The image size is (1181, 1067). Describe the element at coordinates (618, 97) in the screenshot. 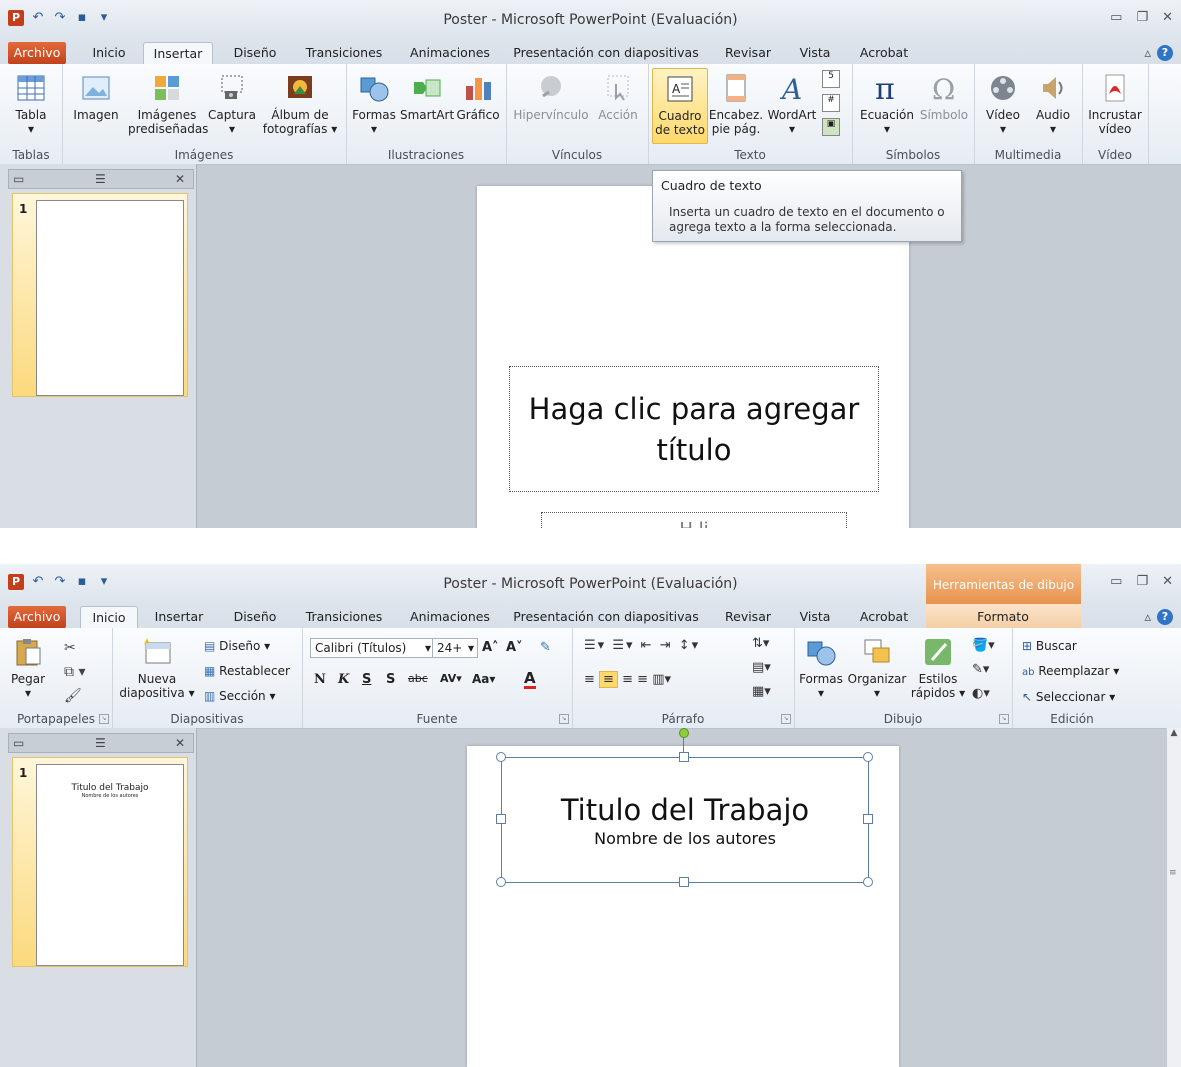

I see `accion-button: Acción` at that location.